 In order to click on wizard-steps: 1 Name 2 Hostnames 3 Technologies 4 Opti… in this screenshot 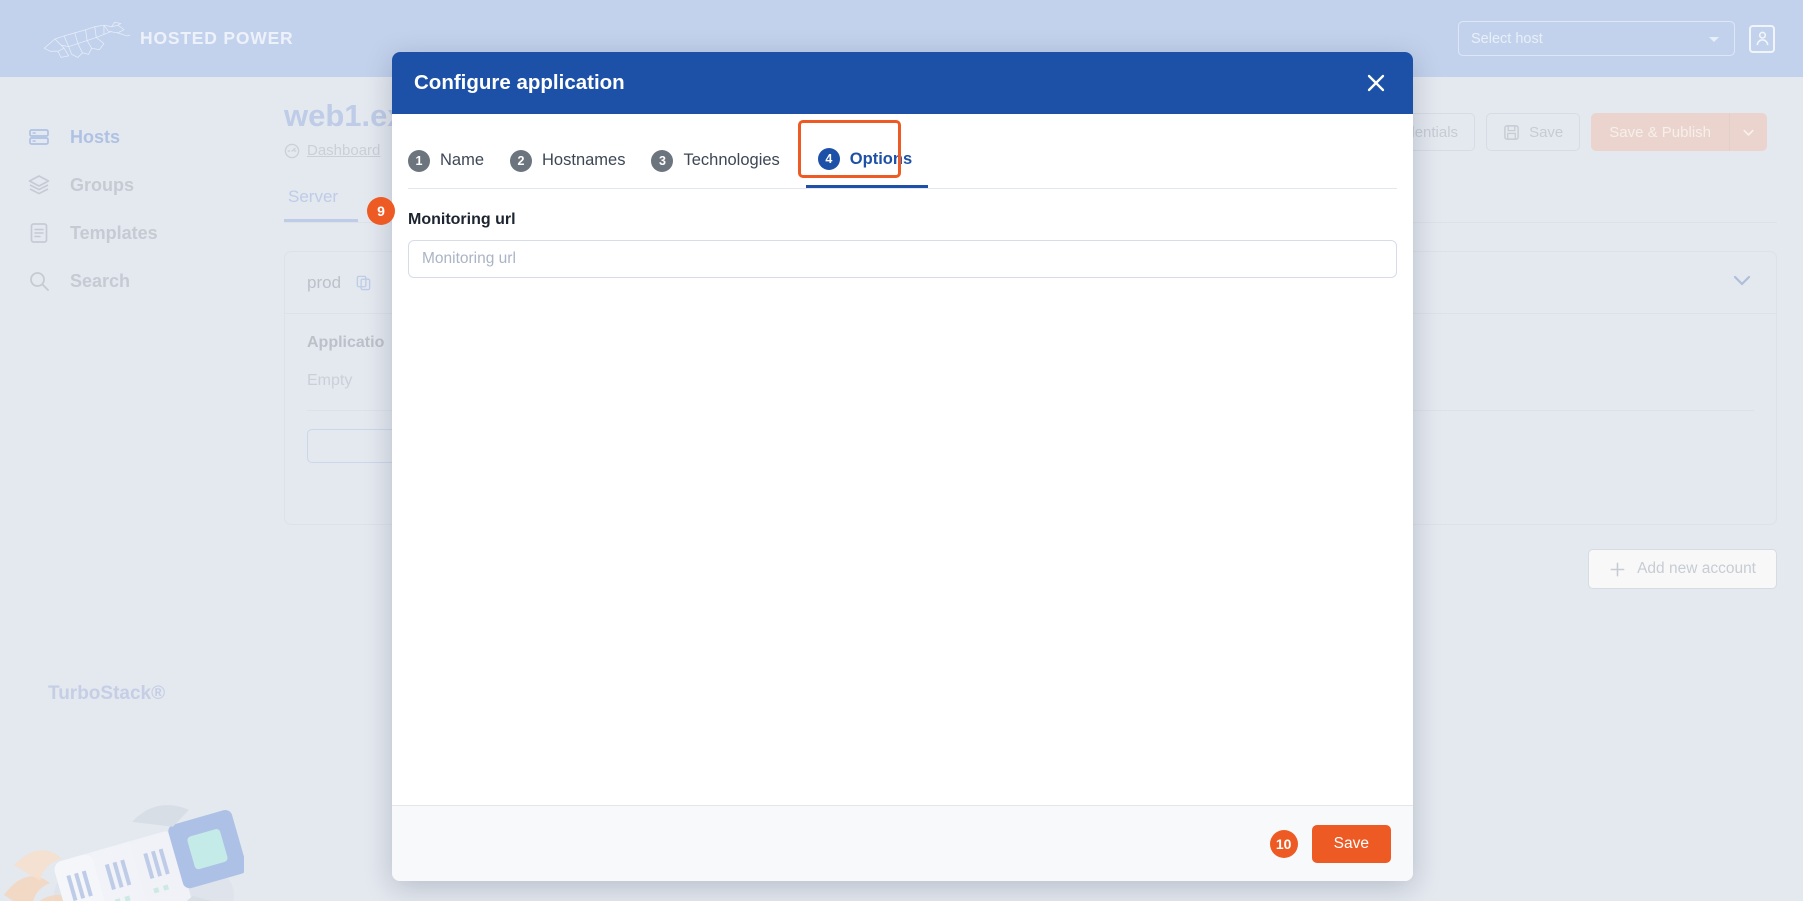, I will do `click(902, 154)`.